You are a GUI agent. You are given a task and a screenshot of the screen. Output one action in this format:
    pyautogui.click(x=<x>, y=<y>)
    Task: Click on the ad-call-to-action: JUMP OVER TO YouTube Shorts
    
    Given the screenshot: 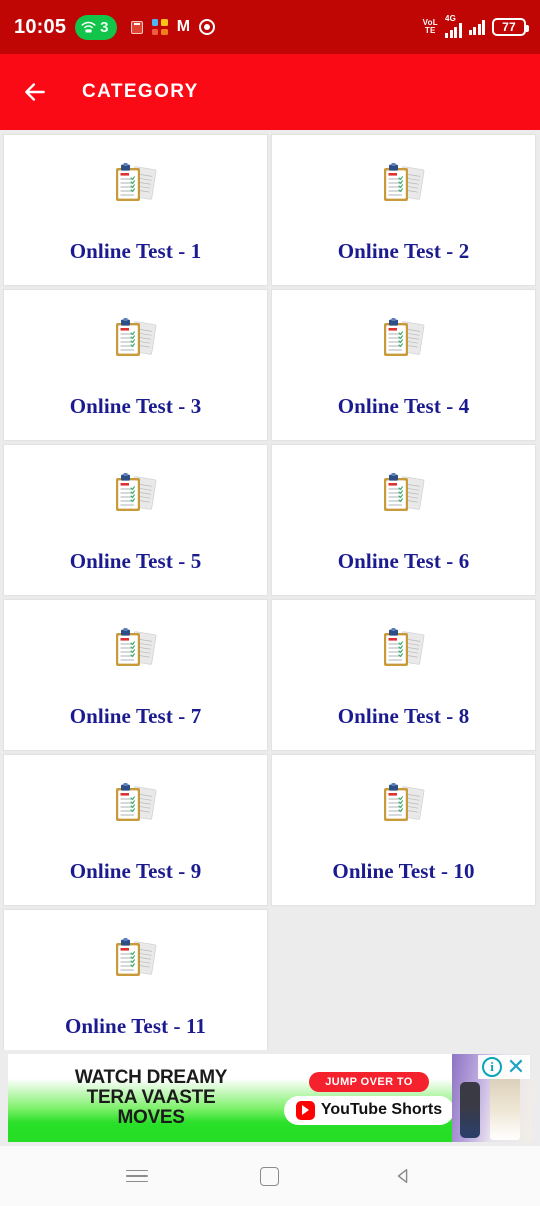 What is the action you would take?
    pyautogui.click(x=369, y=1098)
    